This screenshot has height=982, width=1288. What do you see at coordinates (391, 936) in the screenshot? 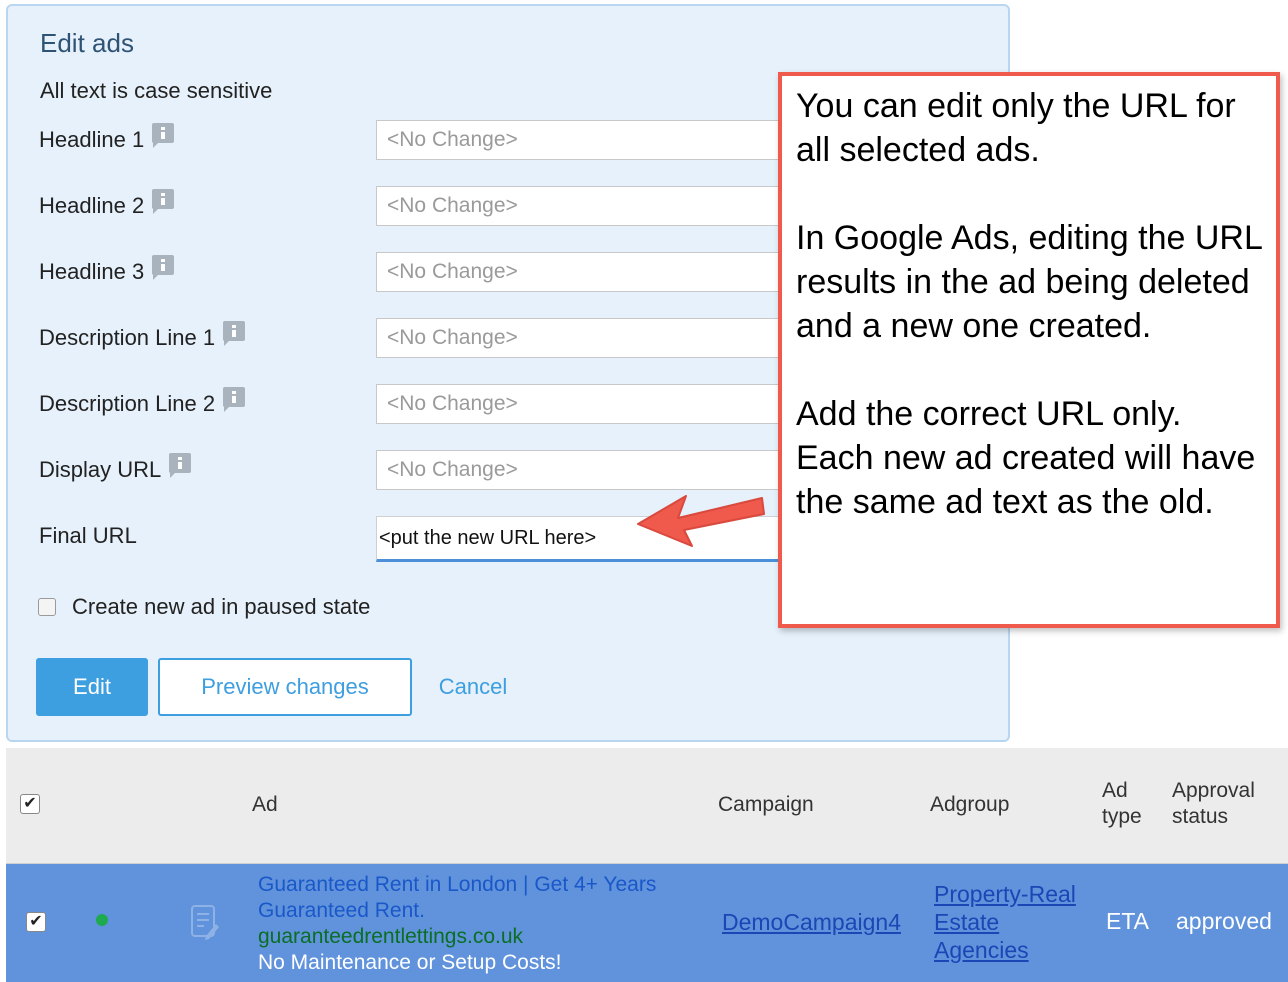
I see `ad-display-url: guaranteedrentlettings.co.uk` at bounding box center [391, 936].